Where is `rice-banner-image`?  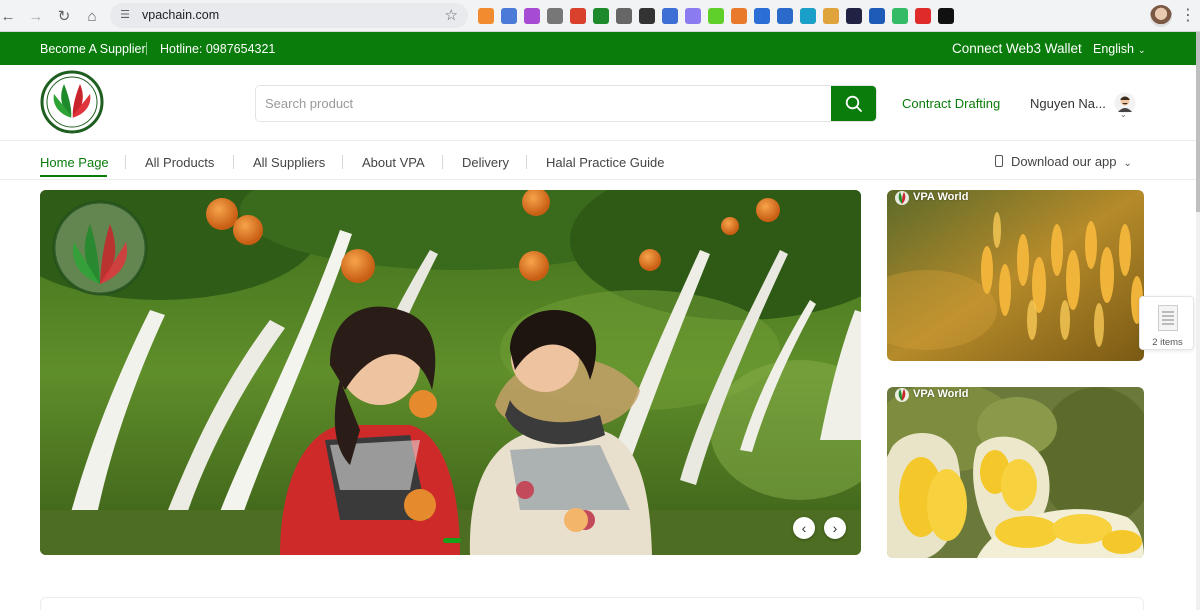
rice-banner-image is located at coordinates (1015, 275).